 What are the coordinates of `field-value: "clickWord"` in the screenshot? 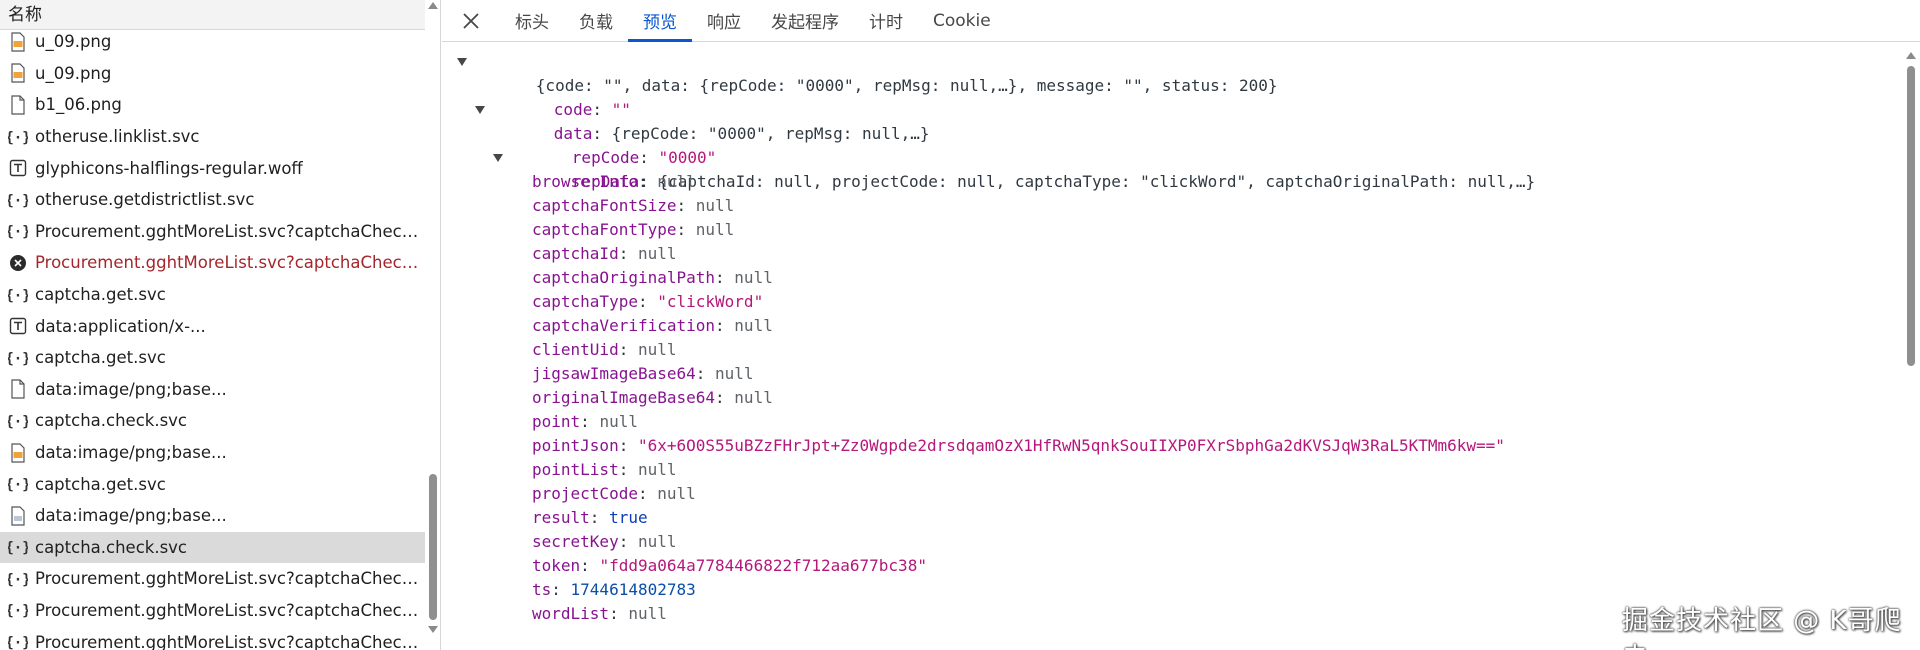 It's located at (710, 301).